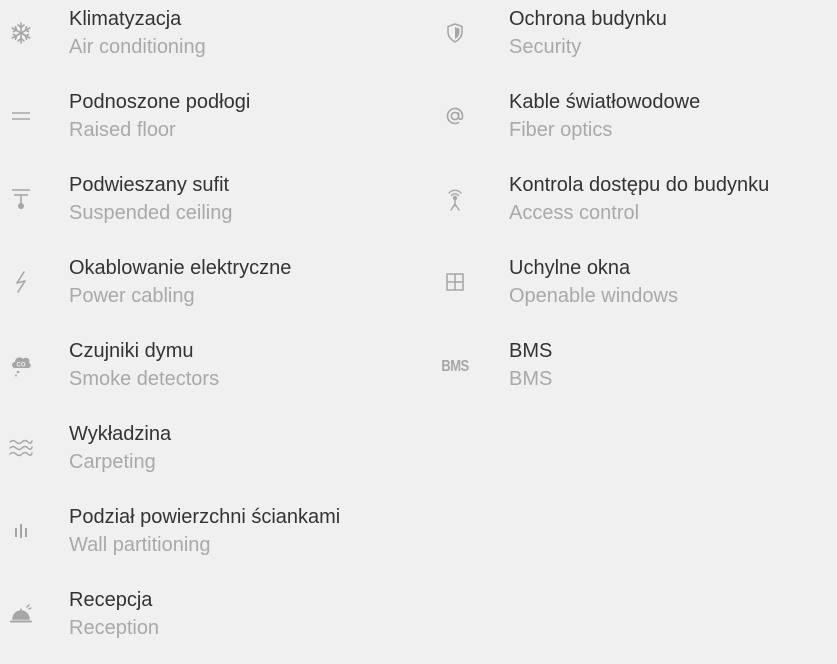 Image resolution: width=837 pixels, height=664 pixels. I want to click on ceiling-lamp-icon, so click(21, 199).